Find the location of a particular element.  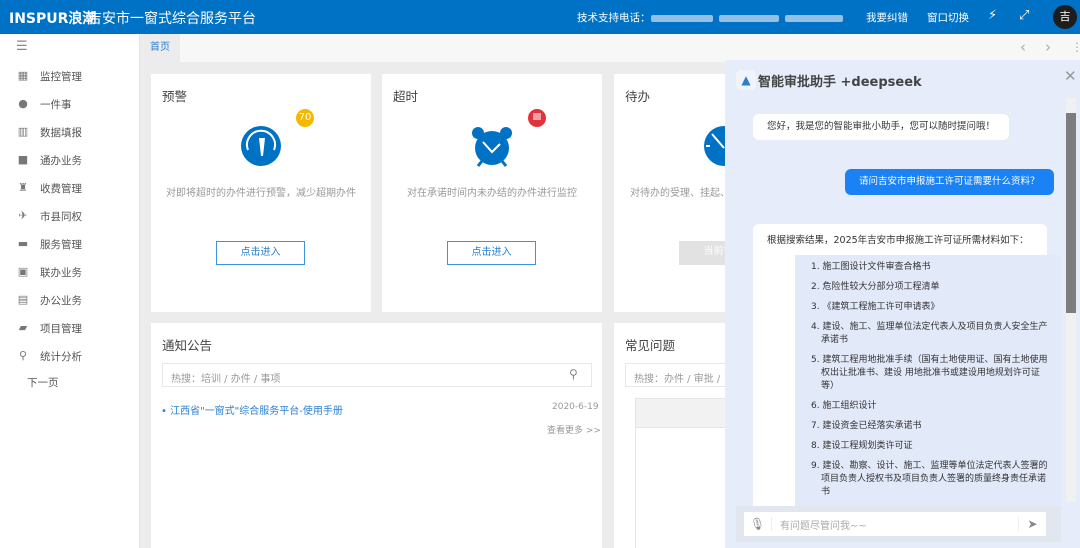

faq-title: 常见问题 is located at coordinates (650, 345).